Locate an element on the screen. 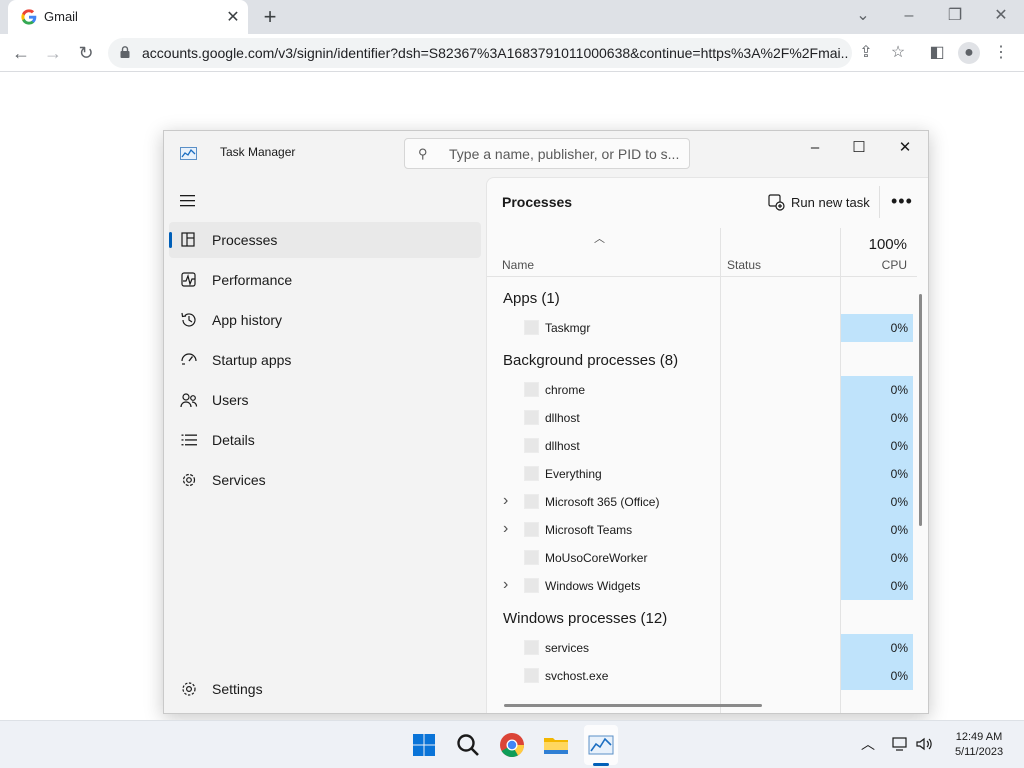  column-header-status: Status is located at coordinates (744, 265).